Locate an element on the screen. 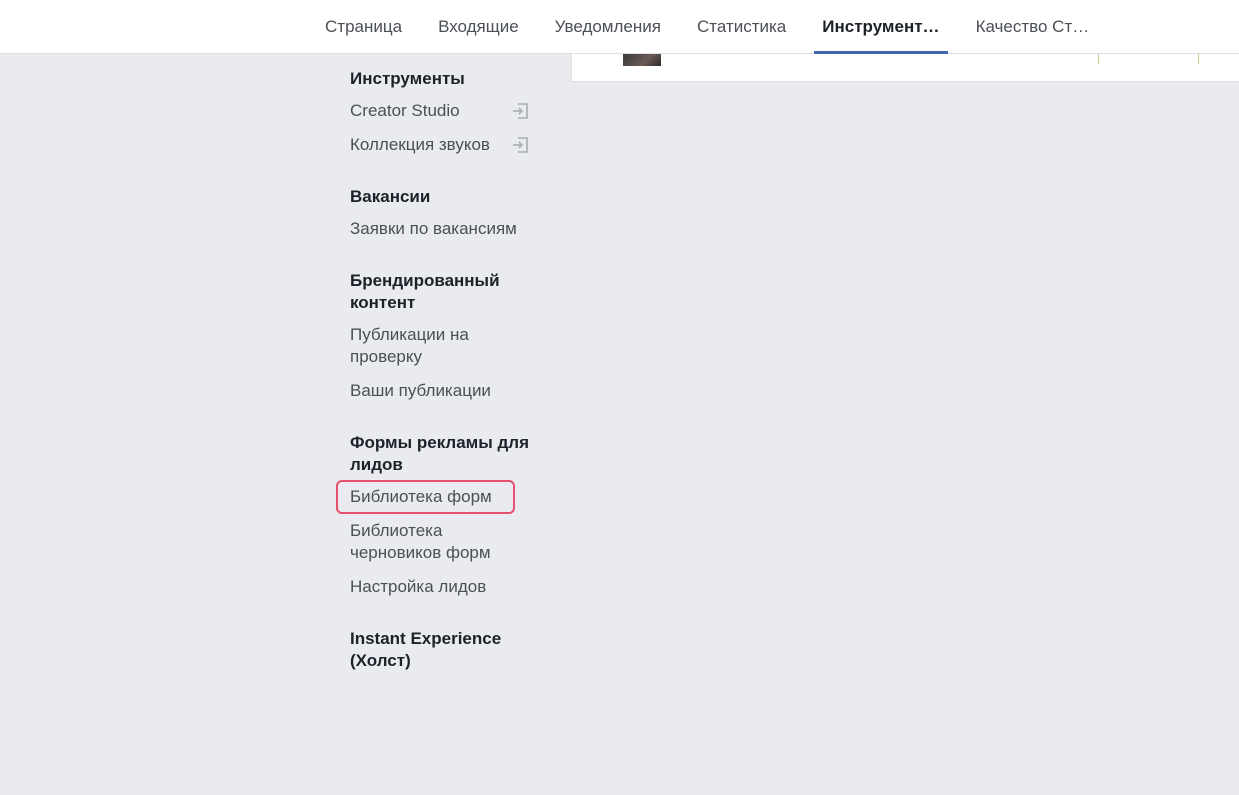  sidebar-item-label: Коллекция звуков is located at coordinates (420, 144).